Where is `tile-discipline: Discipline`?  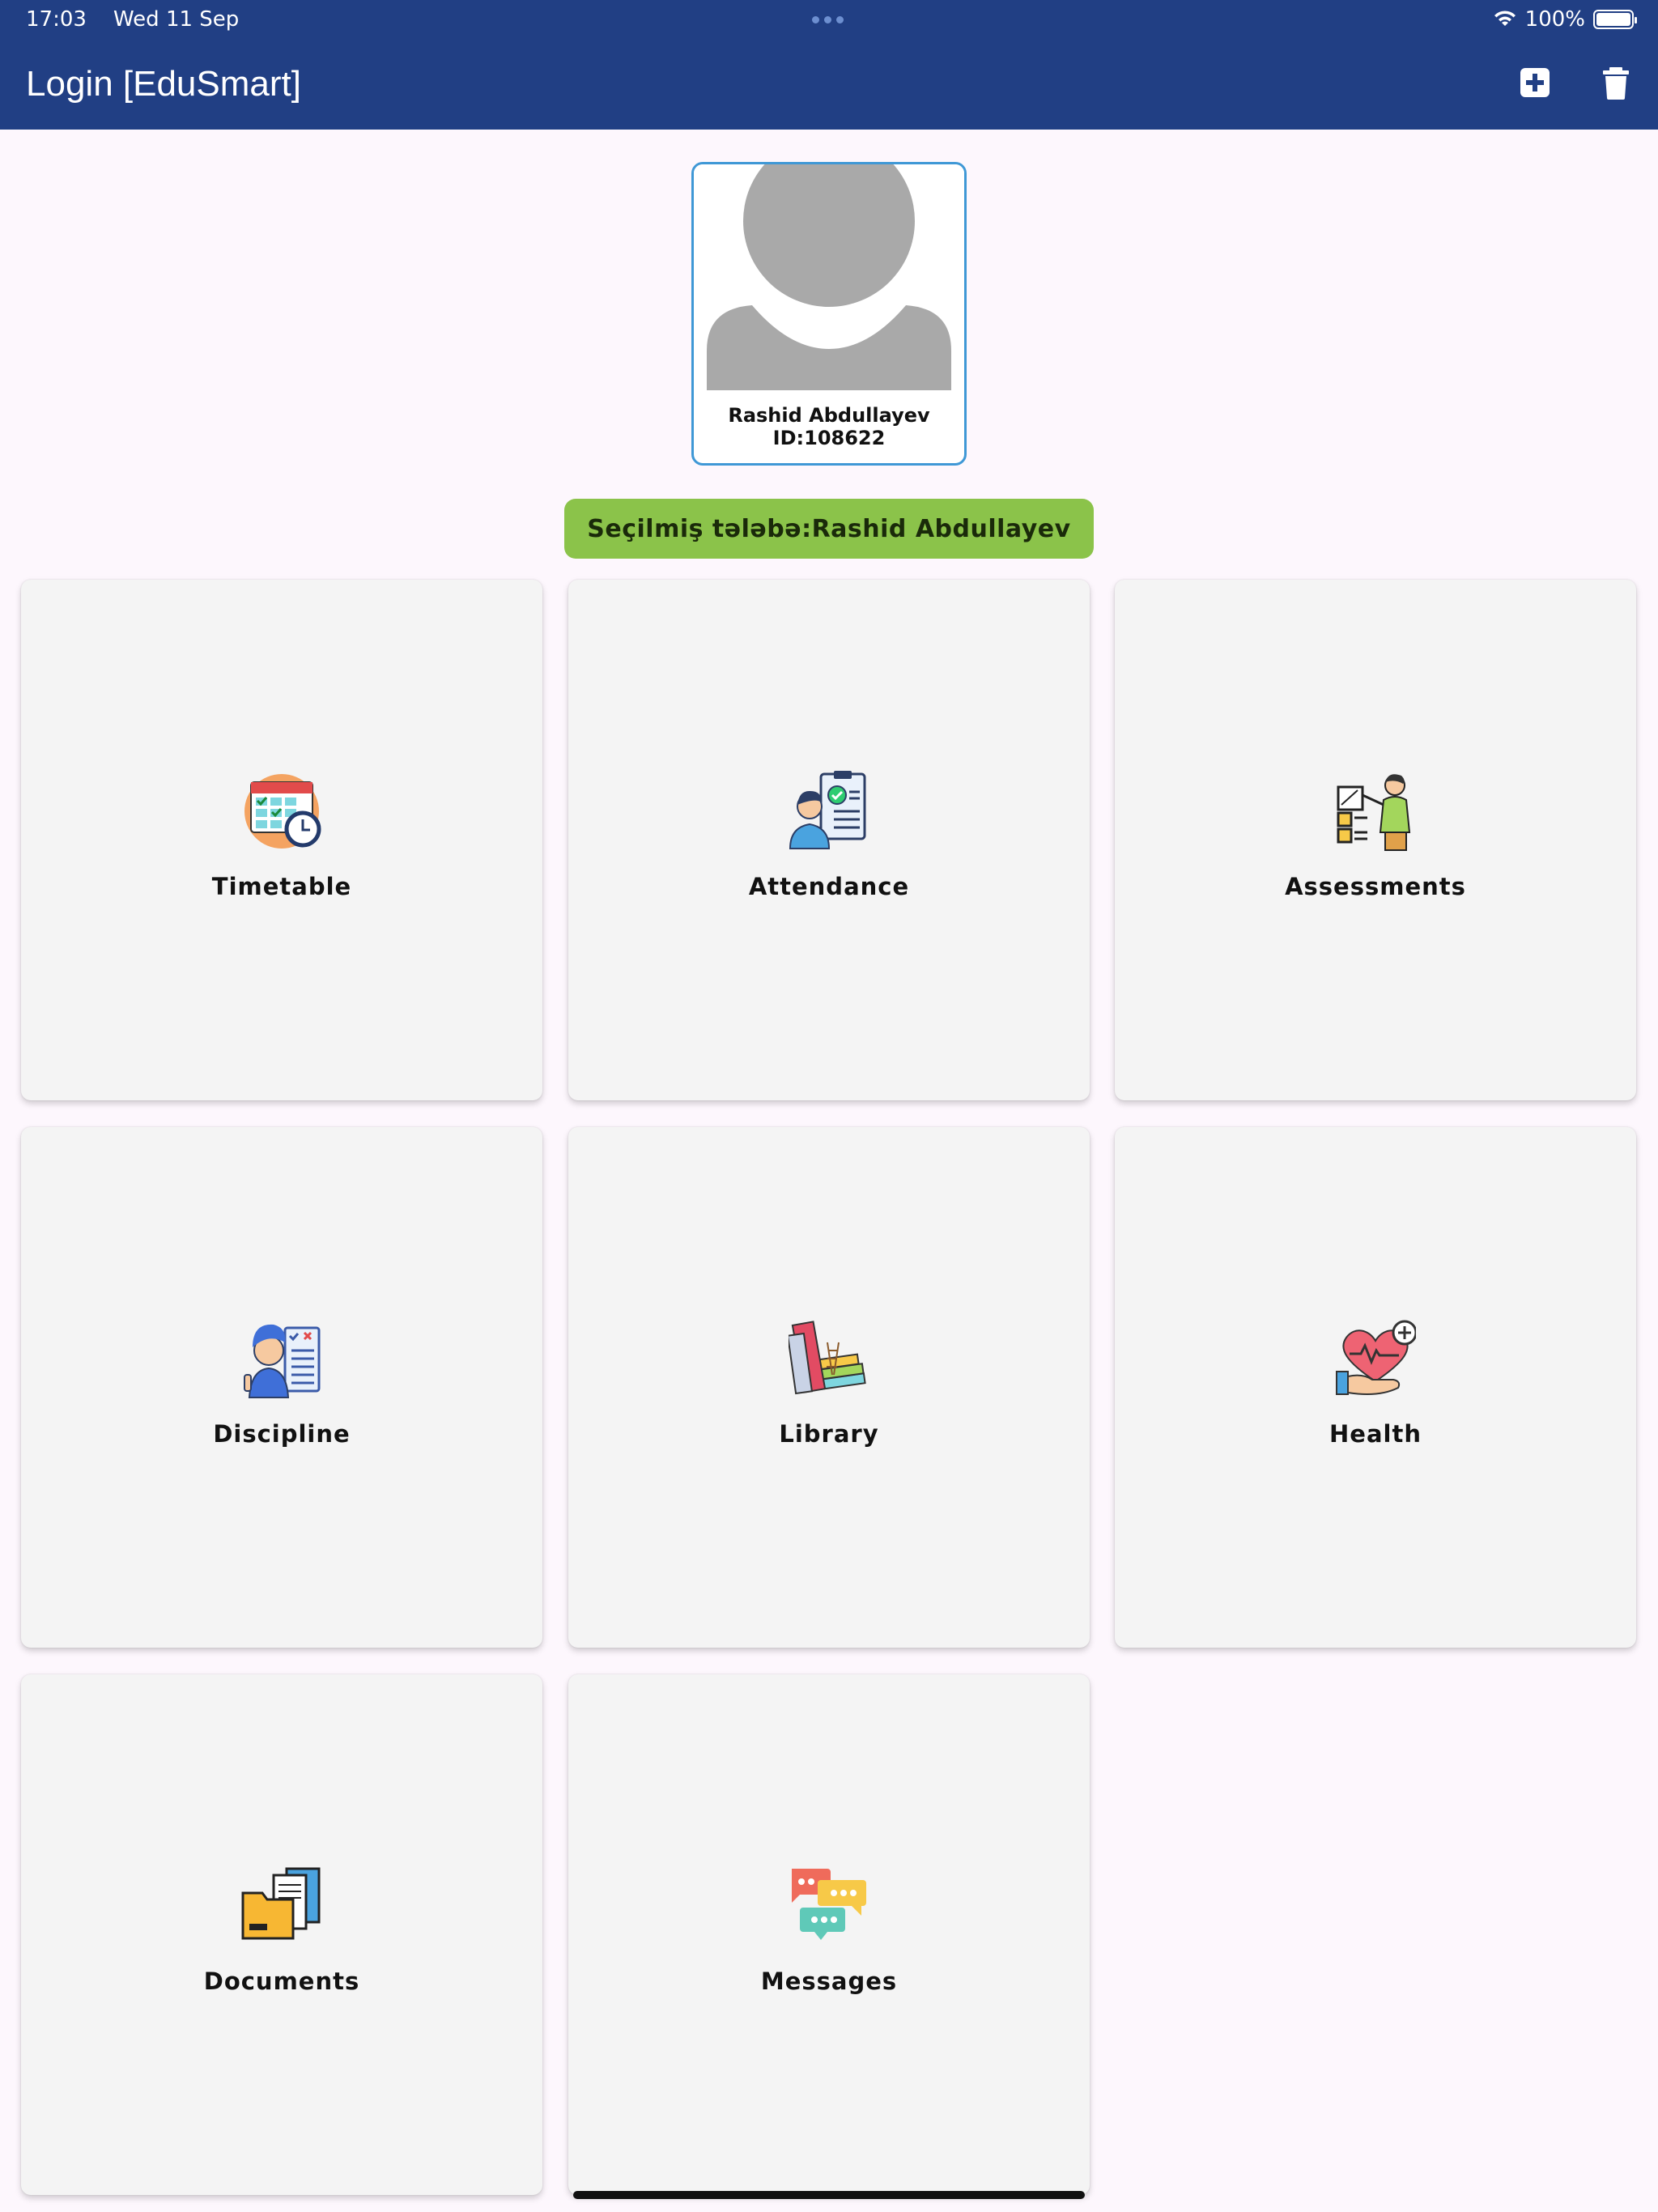 tile-discipline: Discipline is located at coordinates (281, 1388).